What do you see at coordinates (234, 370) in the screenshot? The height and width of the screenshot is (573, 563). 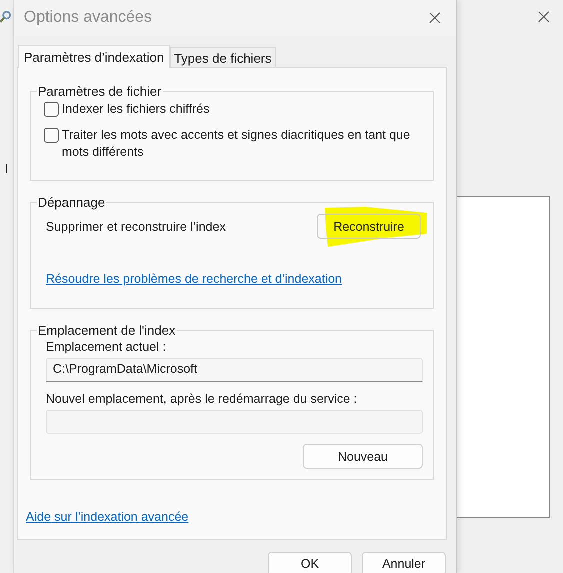 I see `location-field: C:\ProgramData\Microsoft` at bounding box center [234, 370].